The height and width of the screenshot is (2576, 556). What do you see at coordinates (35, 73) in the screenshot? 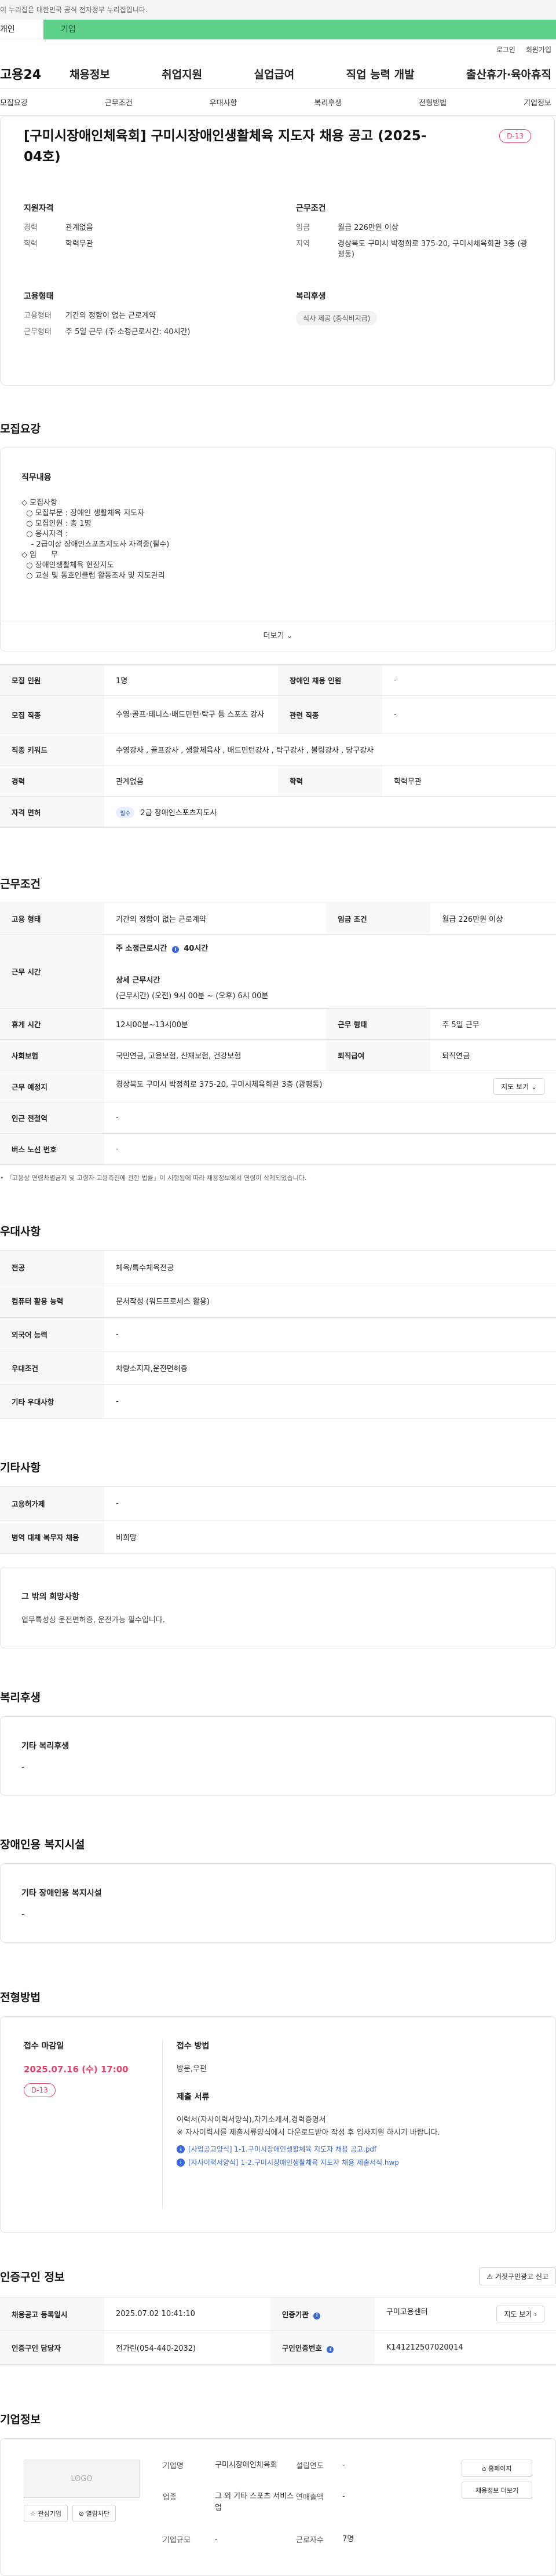
I see `site-logo: 고용24` at bounding box center [35, 73].